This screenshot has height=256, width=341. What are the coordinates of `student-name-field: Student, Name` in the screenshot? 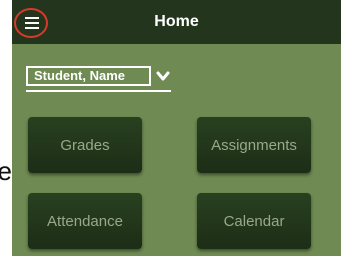 It's located at (88, 76).